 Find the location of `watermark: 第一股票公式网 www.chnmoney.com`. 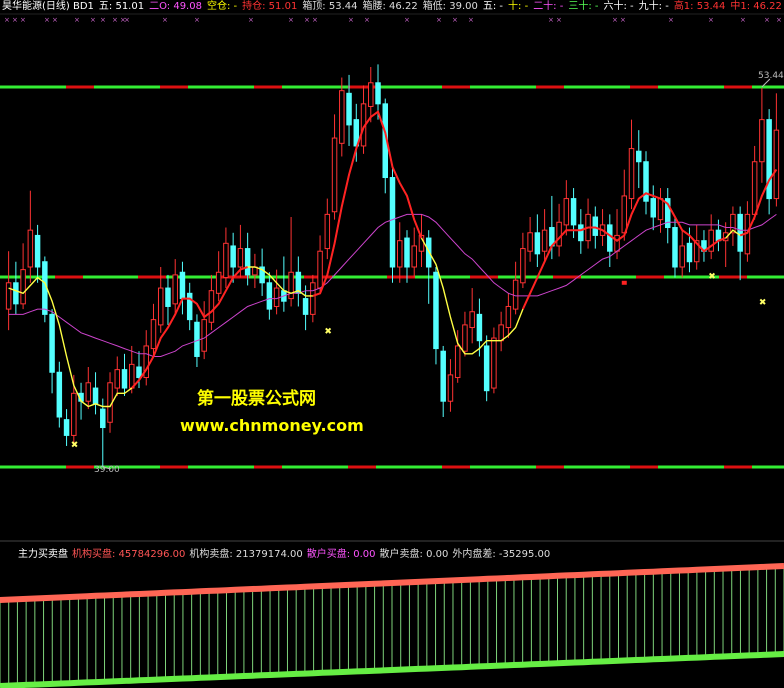

watermark: 第一股票公式网 www.chnmoney.com is located at coordinates (310, 409).